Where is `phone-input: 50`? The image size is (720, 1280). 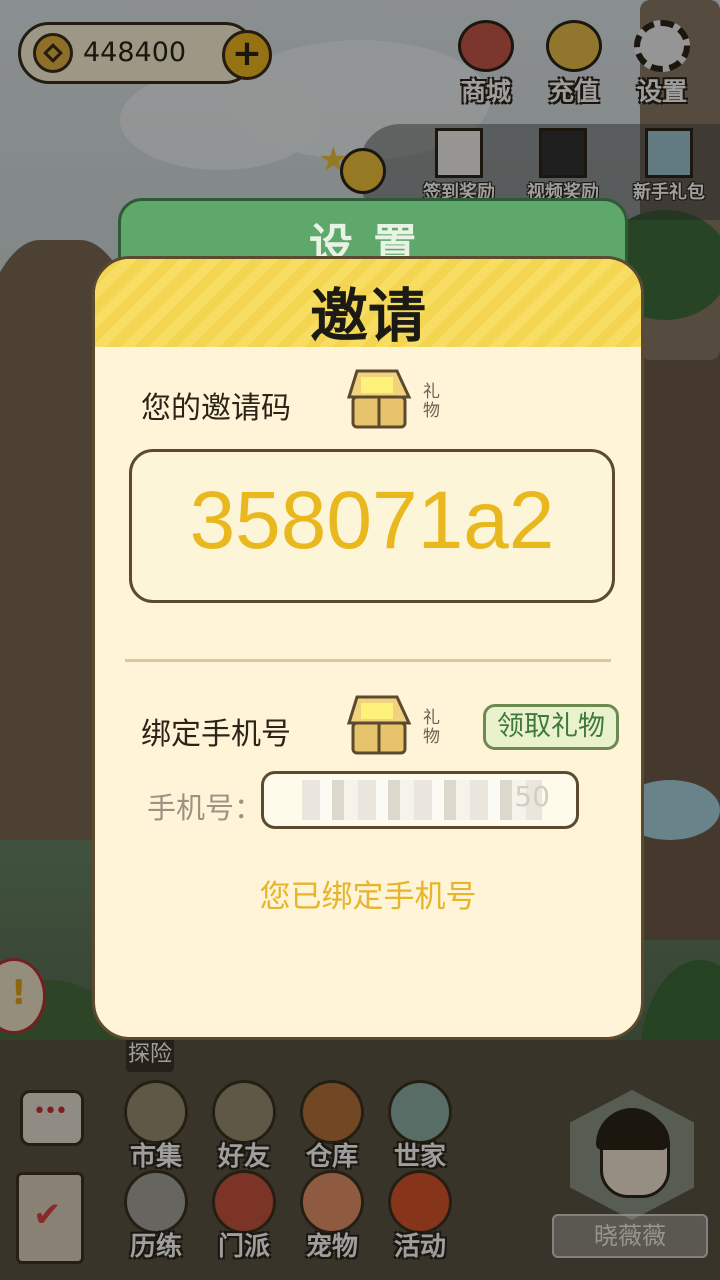
phone-input: 50 is located at coordinates (420, 800).